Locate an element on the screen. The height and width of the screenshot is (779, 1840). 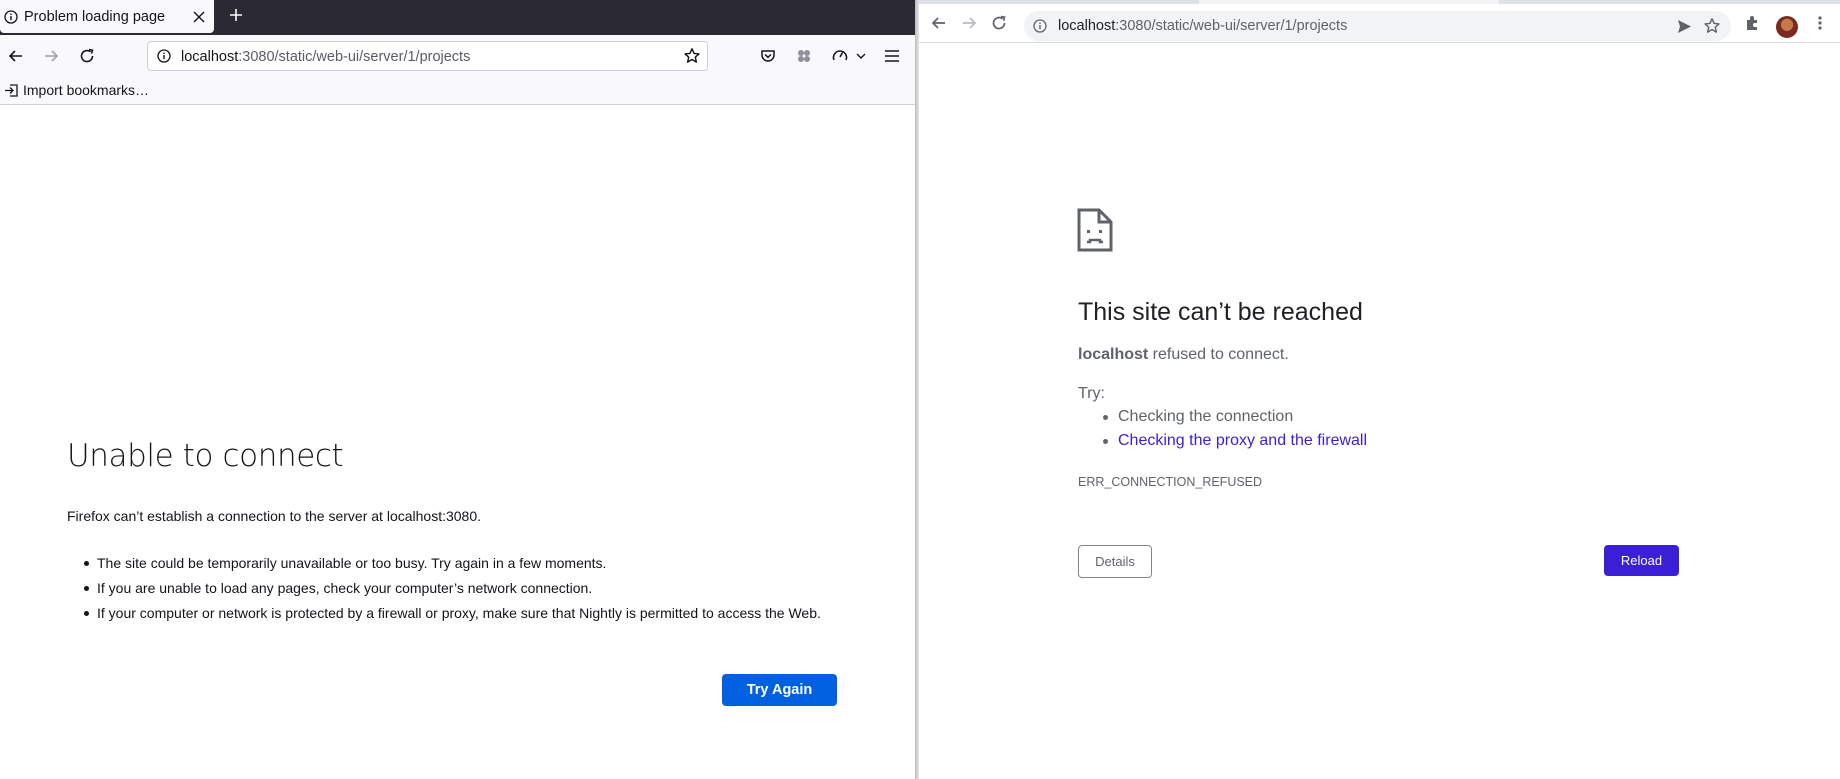
info-icon is located at coordinates (11, 16).